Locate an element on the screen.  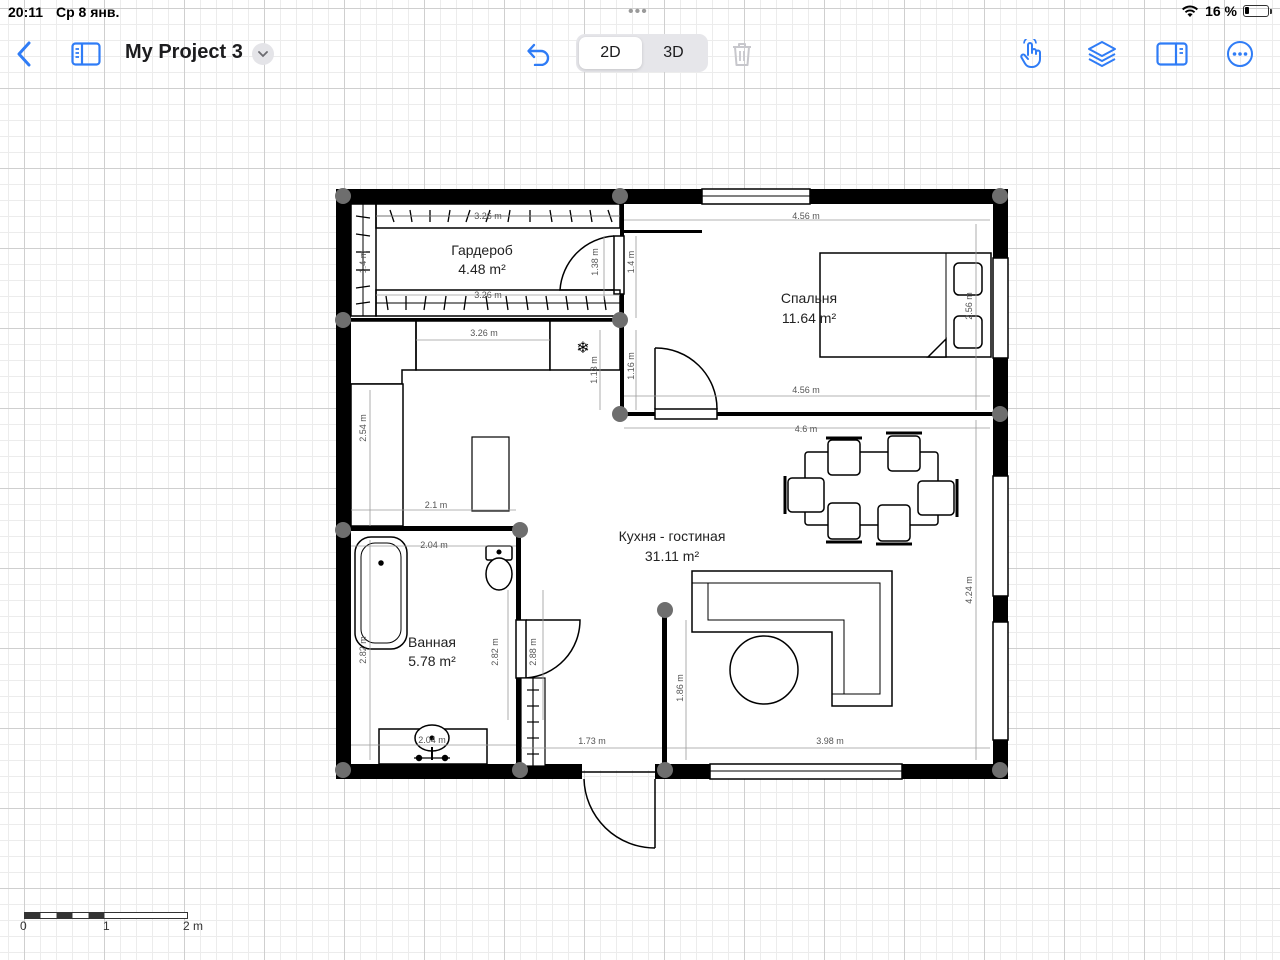
scale-label: 2 m is located at coordinates (193, 926).